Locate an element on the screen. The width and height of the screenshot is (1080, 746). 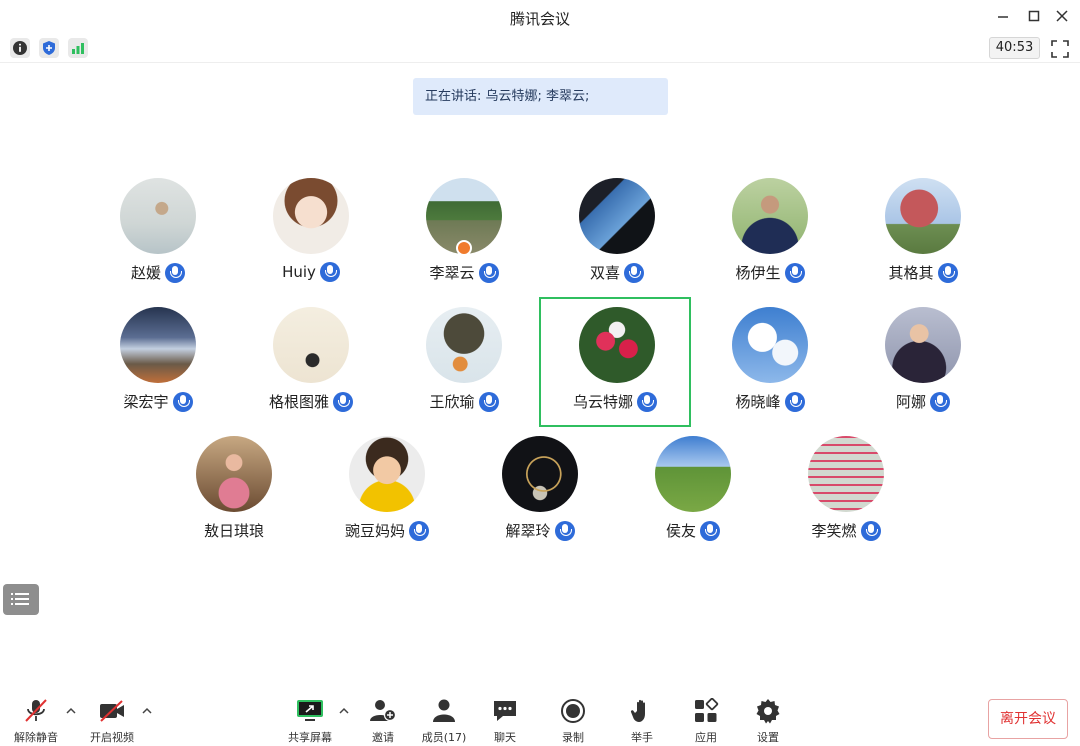
participant-name: 杨伊生 is located at coordinates (758, 273).